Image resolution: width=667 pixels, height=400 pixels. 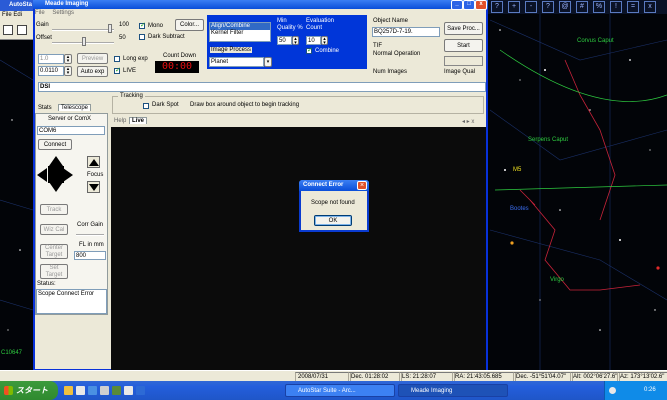 What do you see at coordinates (309, 50) in the screenshot?
I see `combine-checkbox` at bounding box center [309, 50].